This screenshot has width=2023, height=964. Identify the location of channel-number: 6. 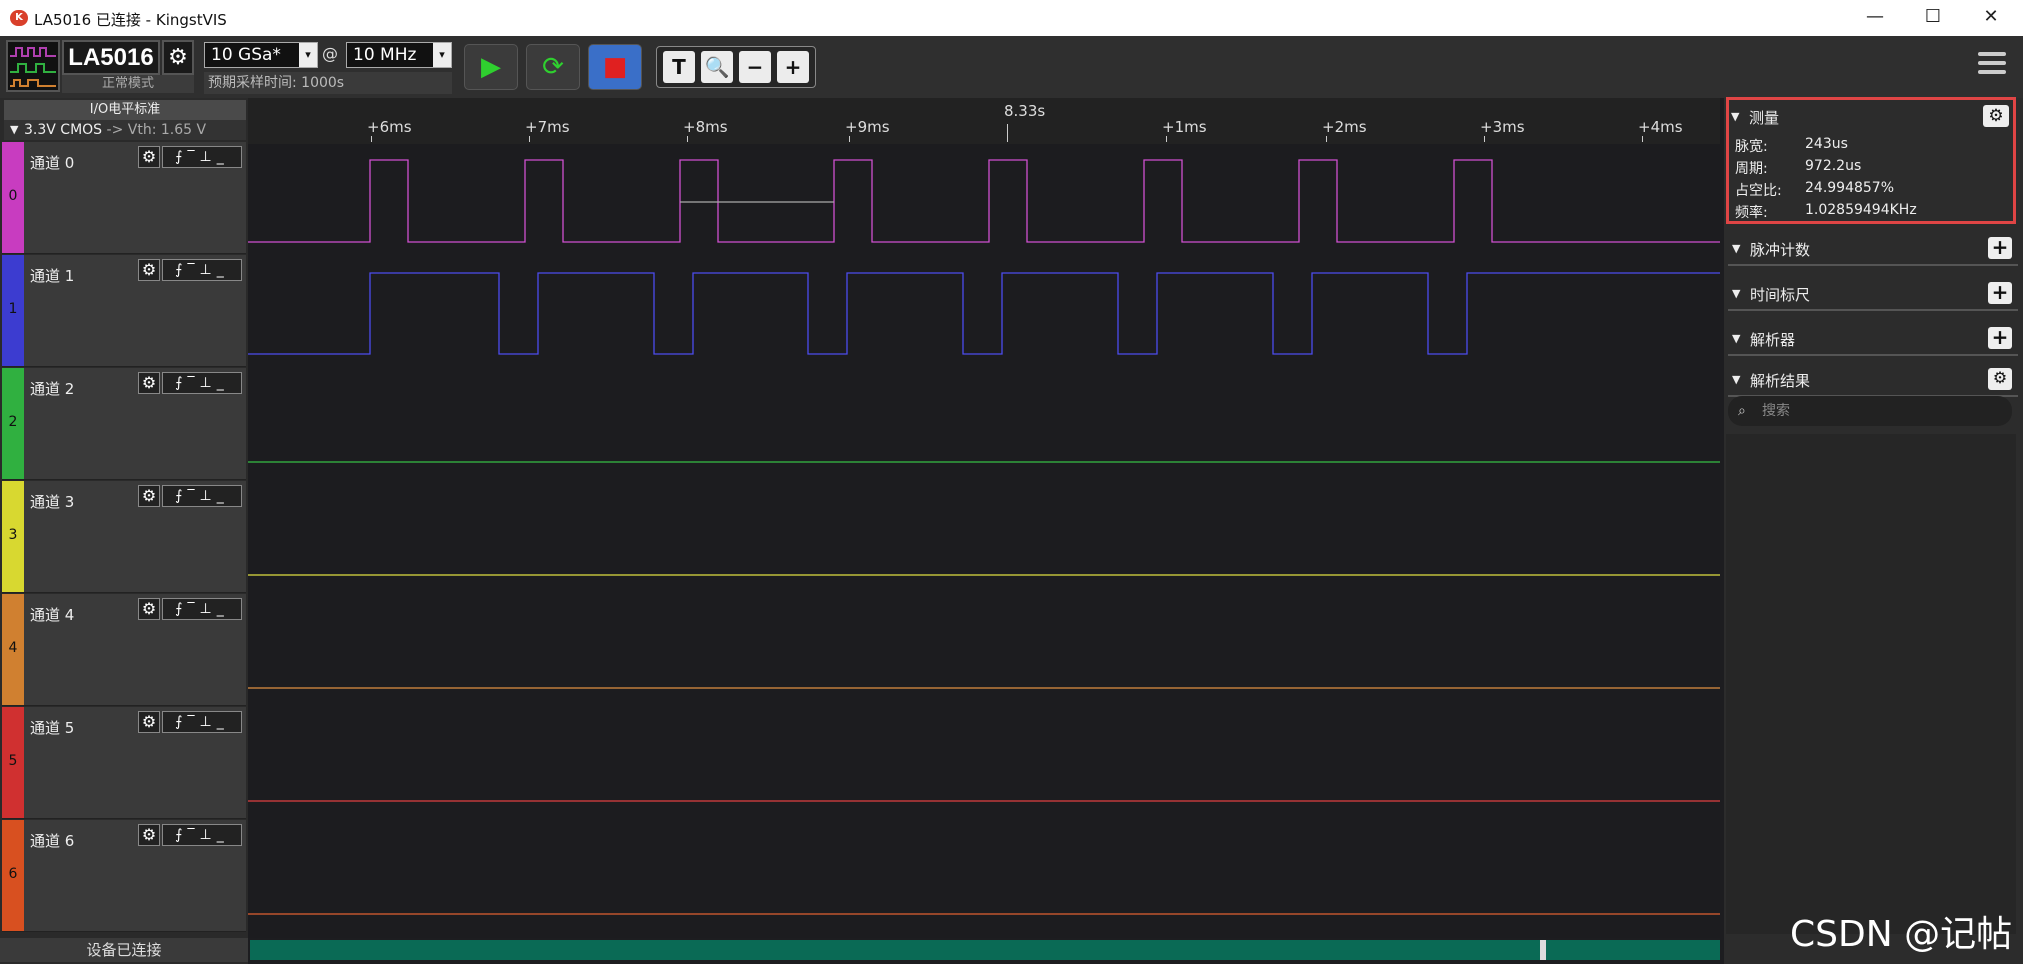
(13, 874).